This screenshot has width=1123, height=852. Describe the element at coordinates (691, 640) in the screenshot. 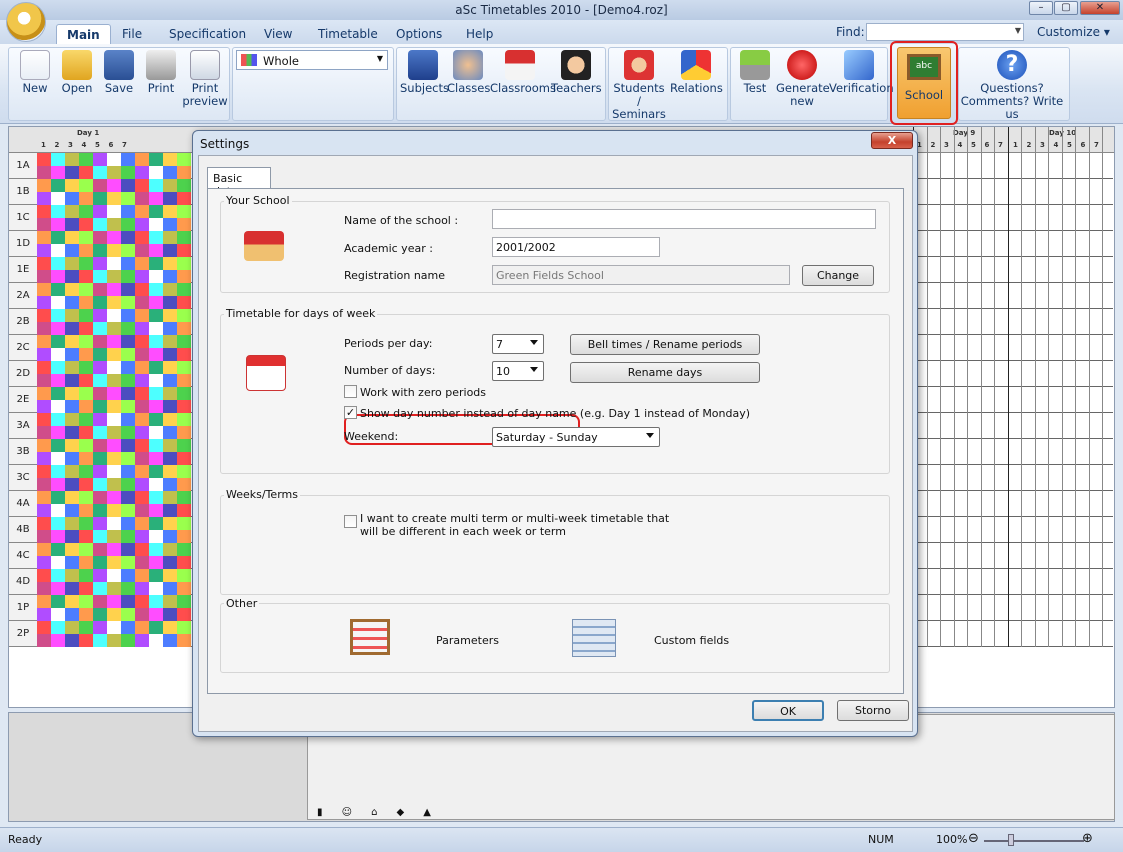

I see `custom-fields-link: Custom fields` at that location.